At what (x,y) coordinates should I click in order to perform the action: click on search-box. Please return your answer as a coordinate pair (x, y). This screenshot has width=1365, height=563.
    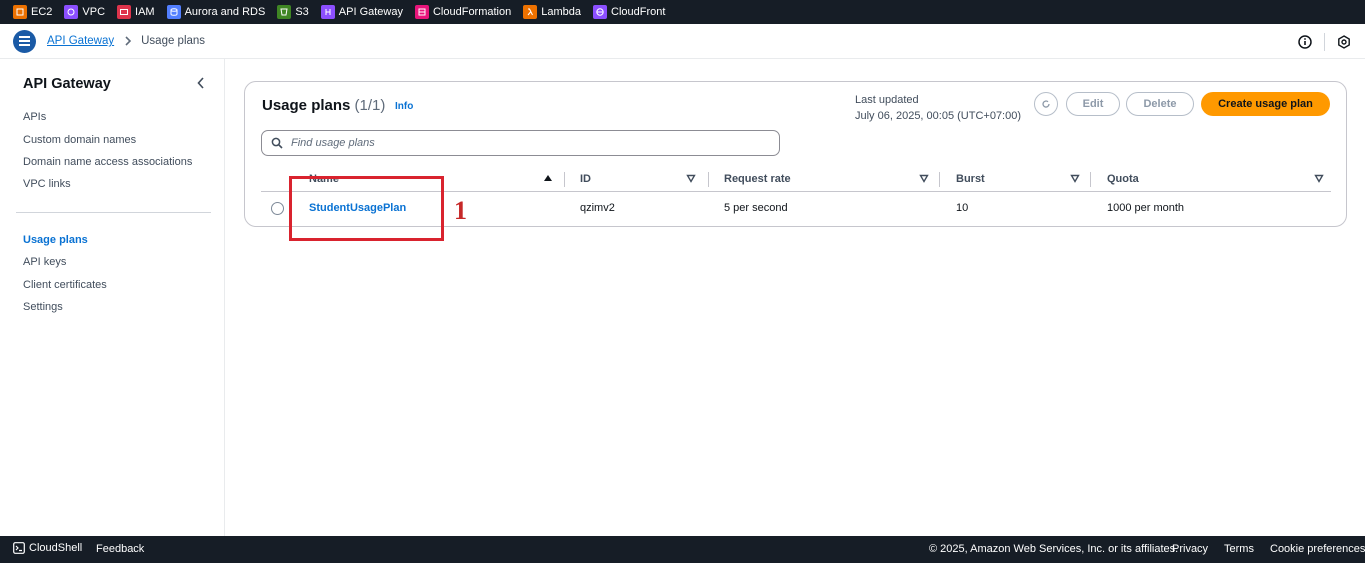
    Looking at the image, I should click on (520, 143).